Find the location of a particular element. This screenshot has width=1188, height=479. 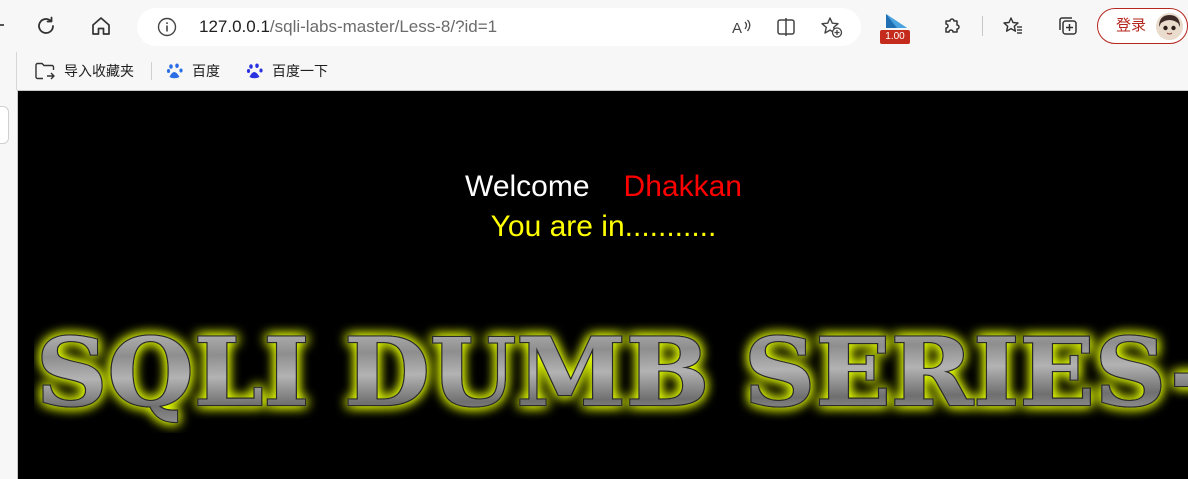

favorite-item-baidu: 百度 is located at coordinates (193, 71).